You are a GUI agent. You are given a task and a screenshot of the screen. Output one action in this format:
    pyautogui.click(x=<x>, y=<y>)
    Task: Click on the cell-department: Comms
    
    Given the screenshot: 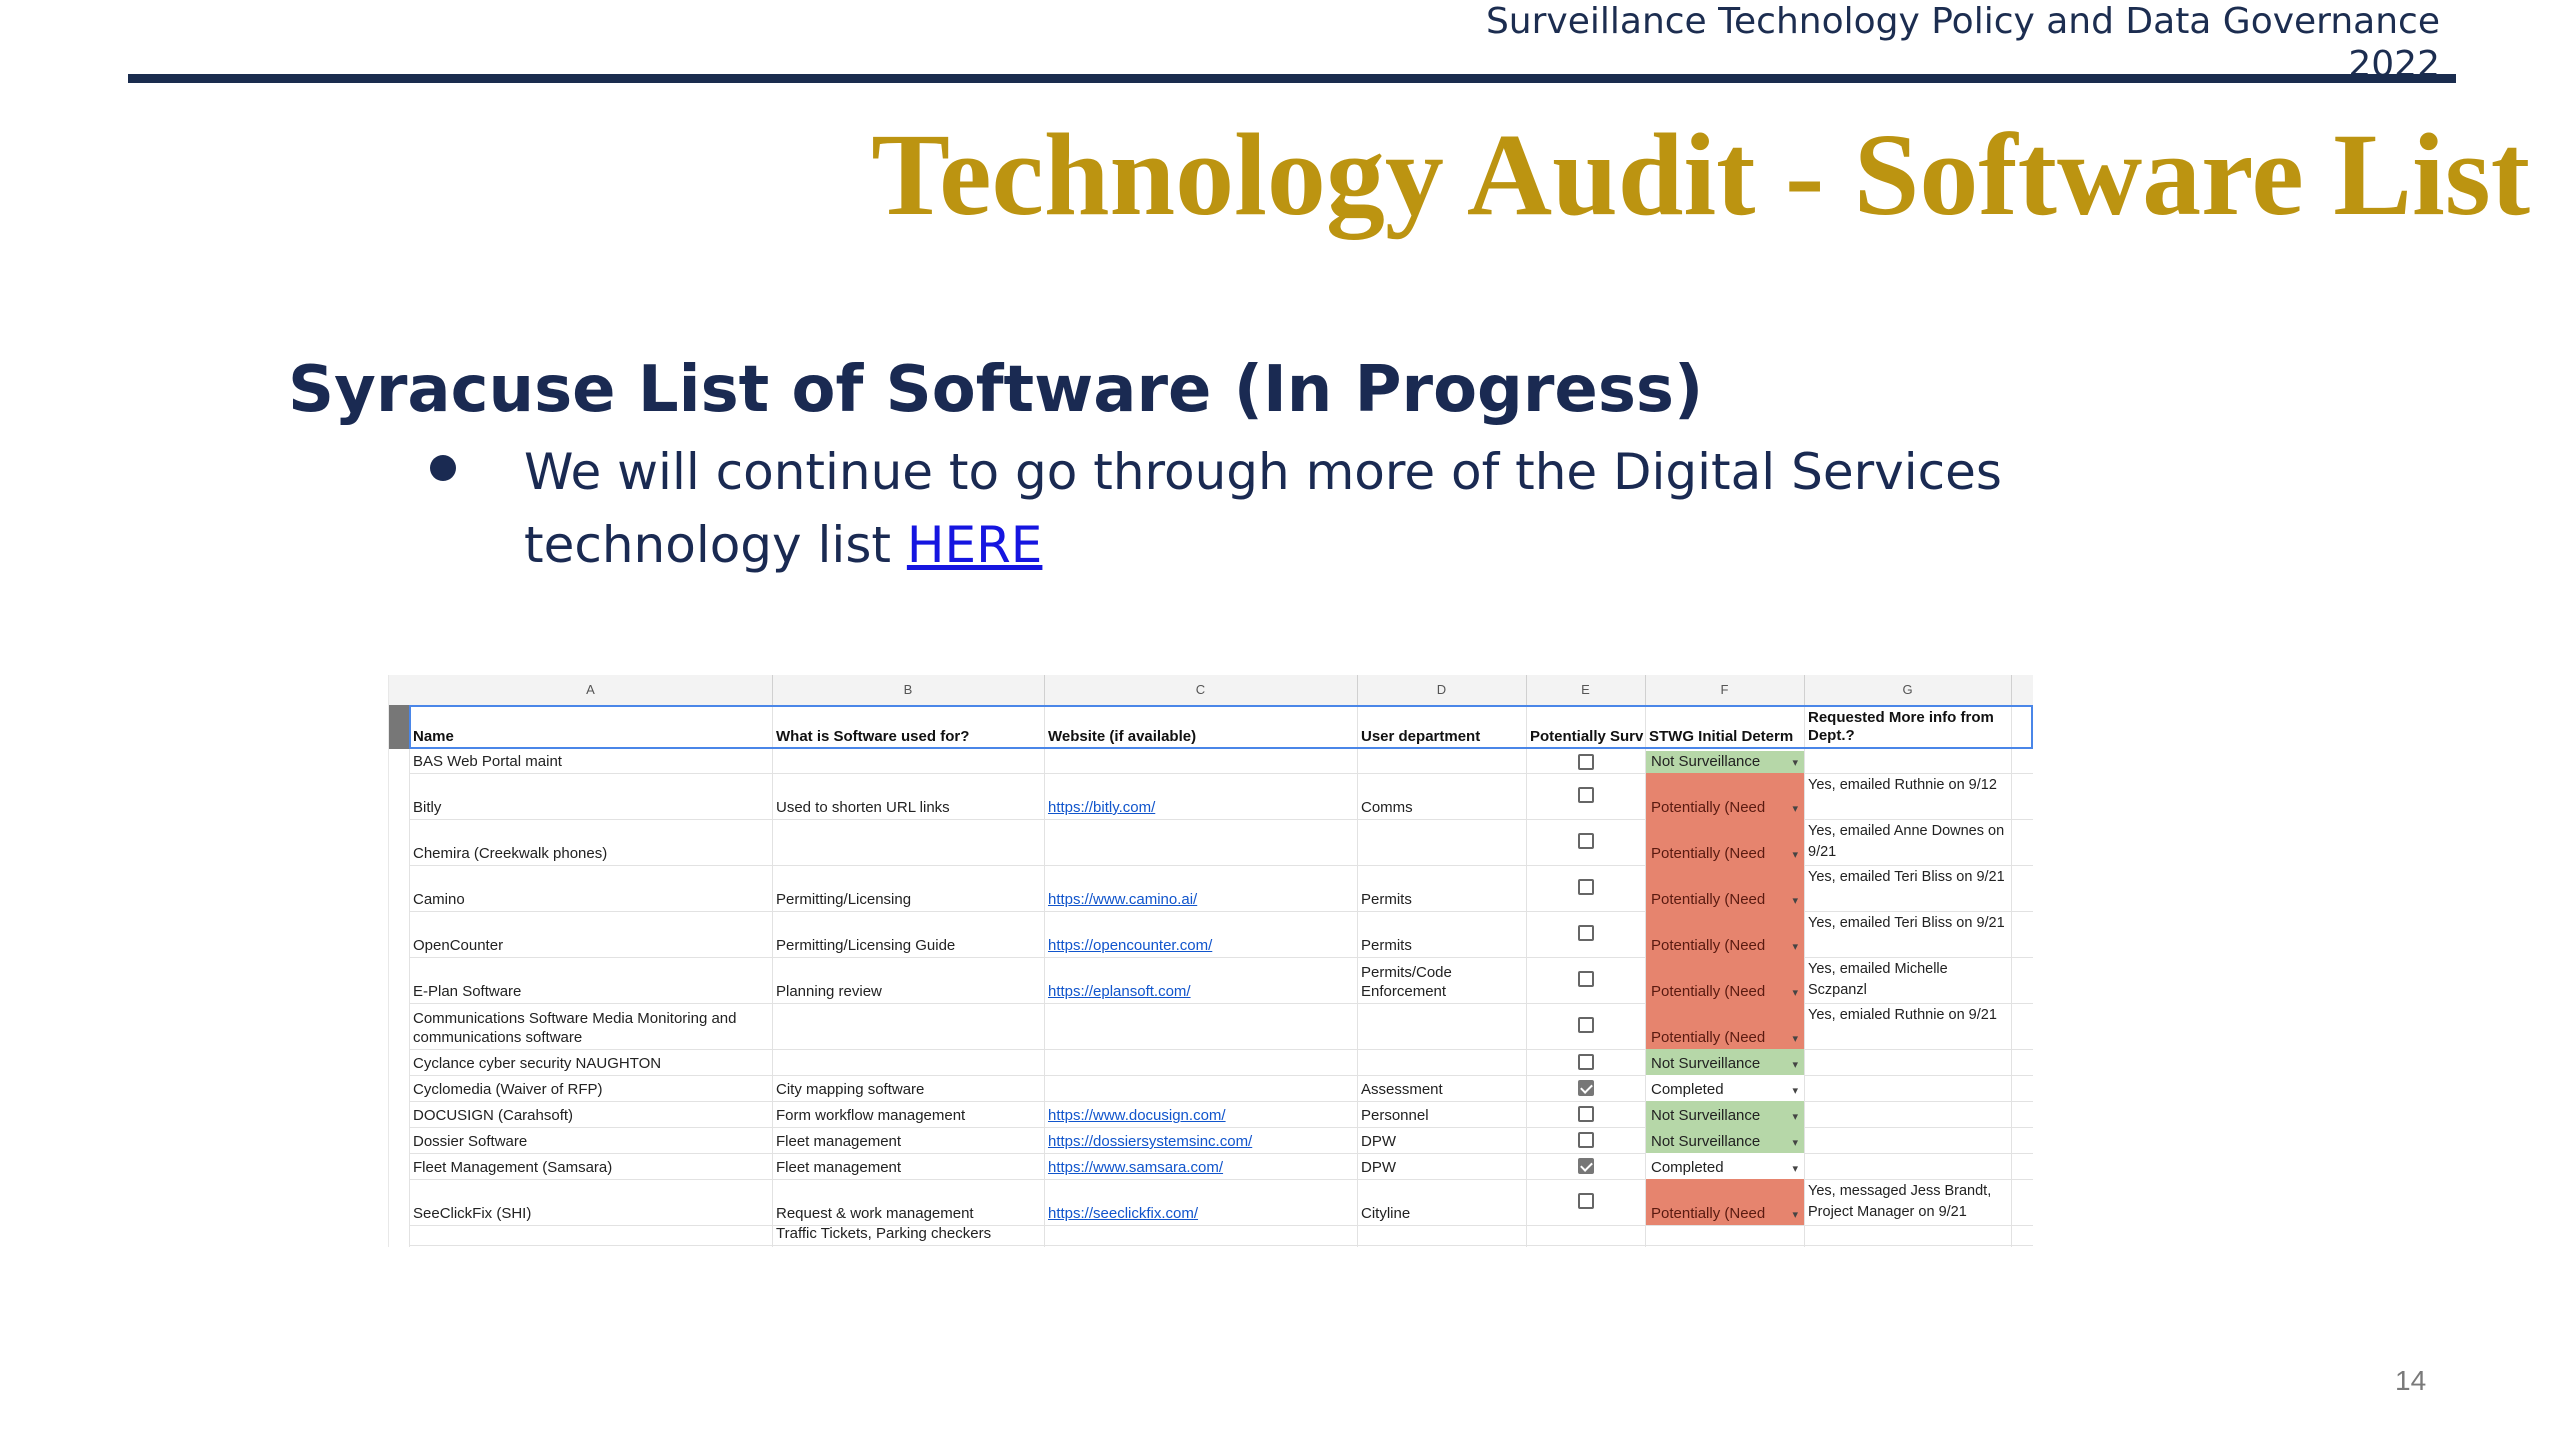 What is the action you would take?
    pyautogui.click(x=1441, y=796)
    